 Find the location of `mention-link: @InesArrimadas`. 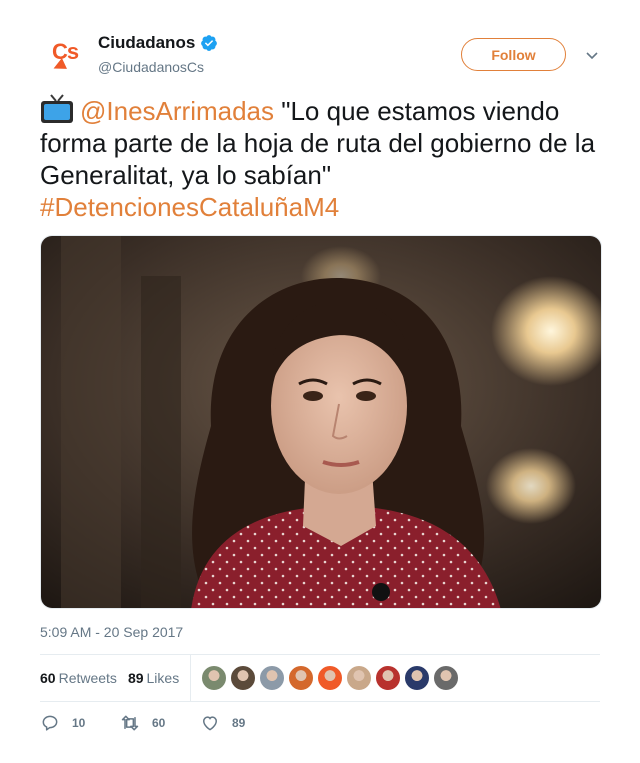

mention-link: @InesArrimadas is located at coordinates (177, 111).